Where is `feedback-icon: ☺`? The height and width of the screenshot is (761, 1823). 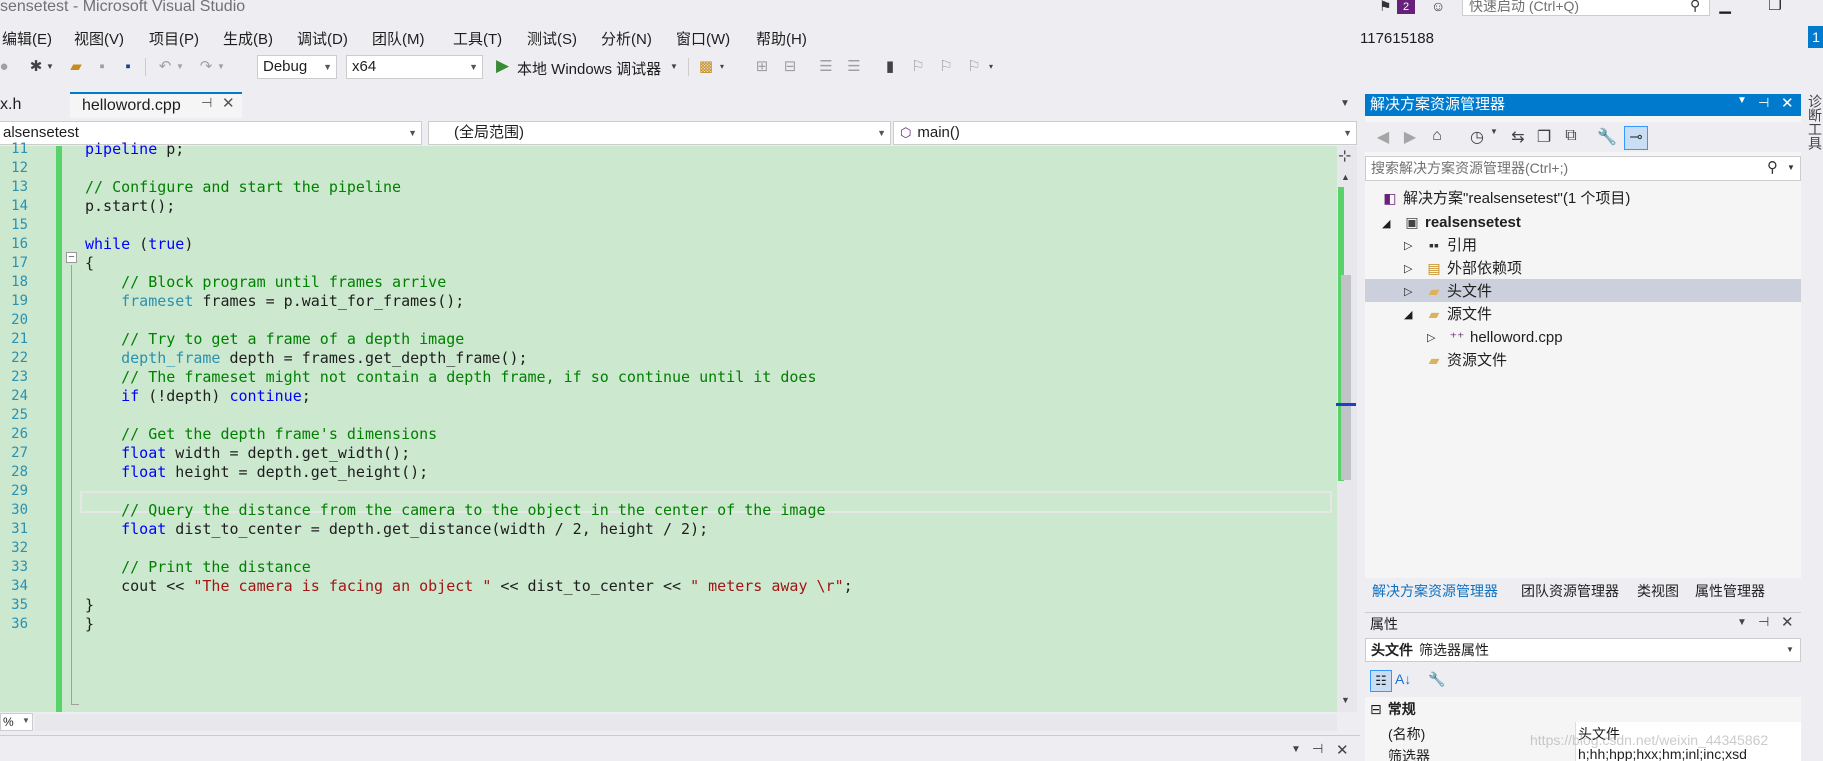 feedback-icon: ☺ is located at coordinates (1440, 7).